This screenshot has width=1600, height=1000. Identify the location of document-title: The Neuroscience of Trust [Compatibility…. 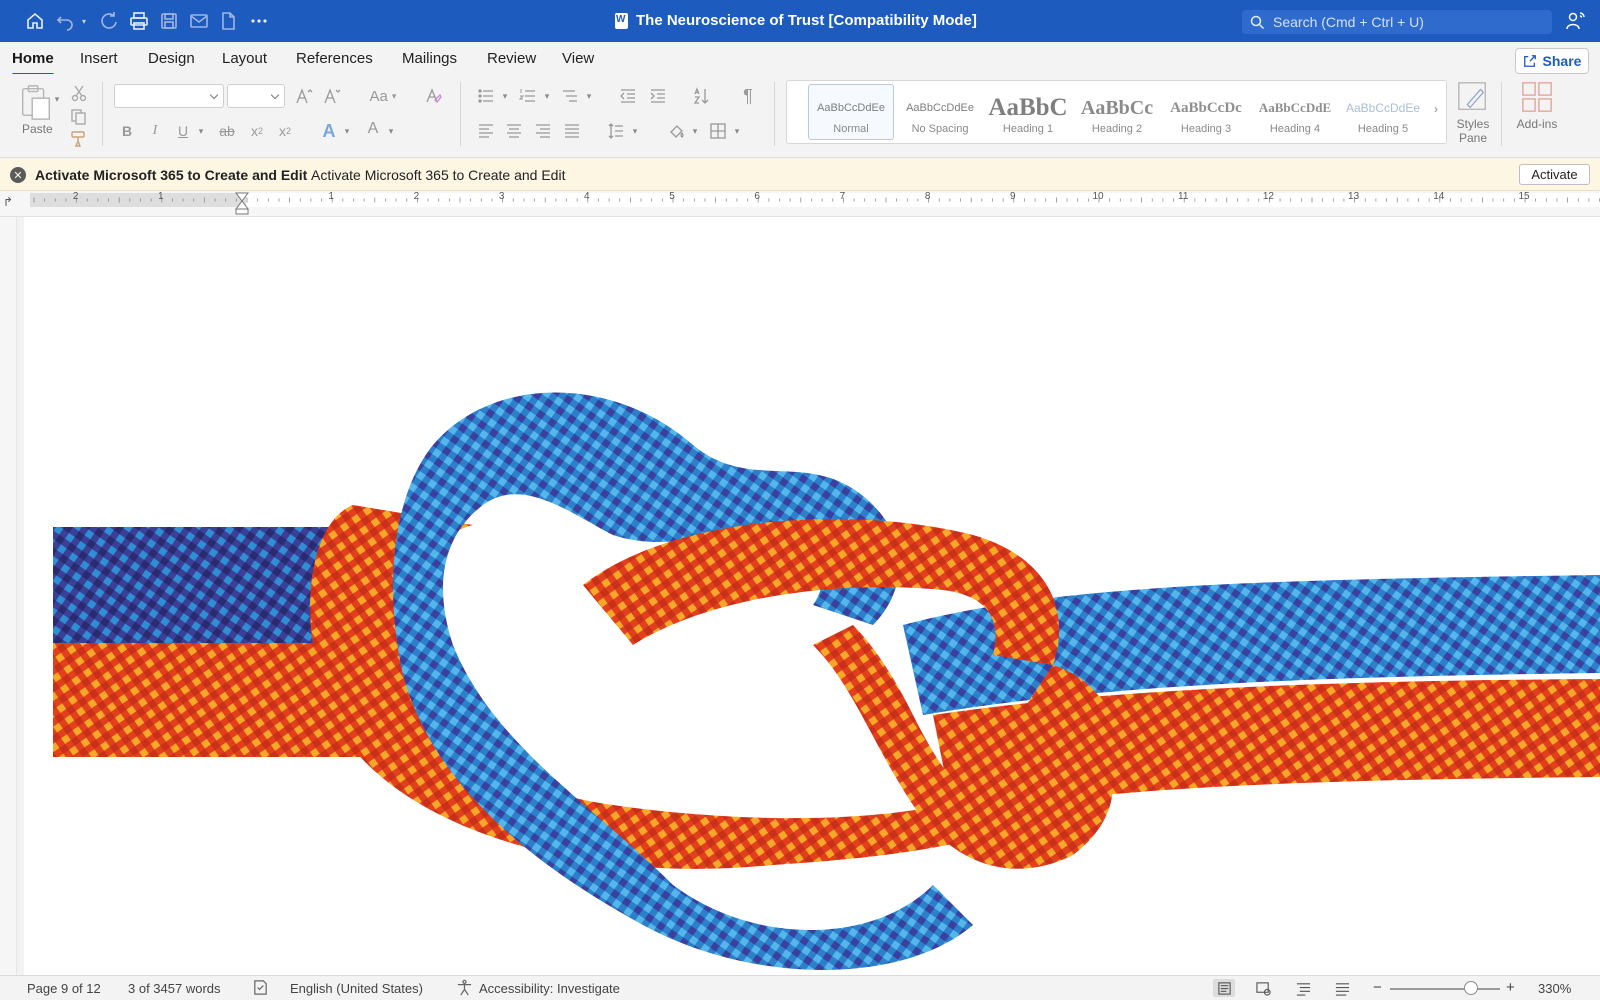
(796, 20).